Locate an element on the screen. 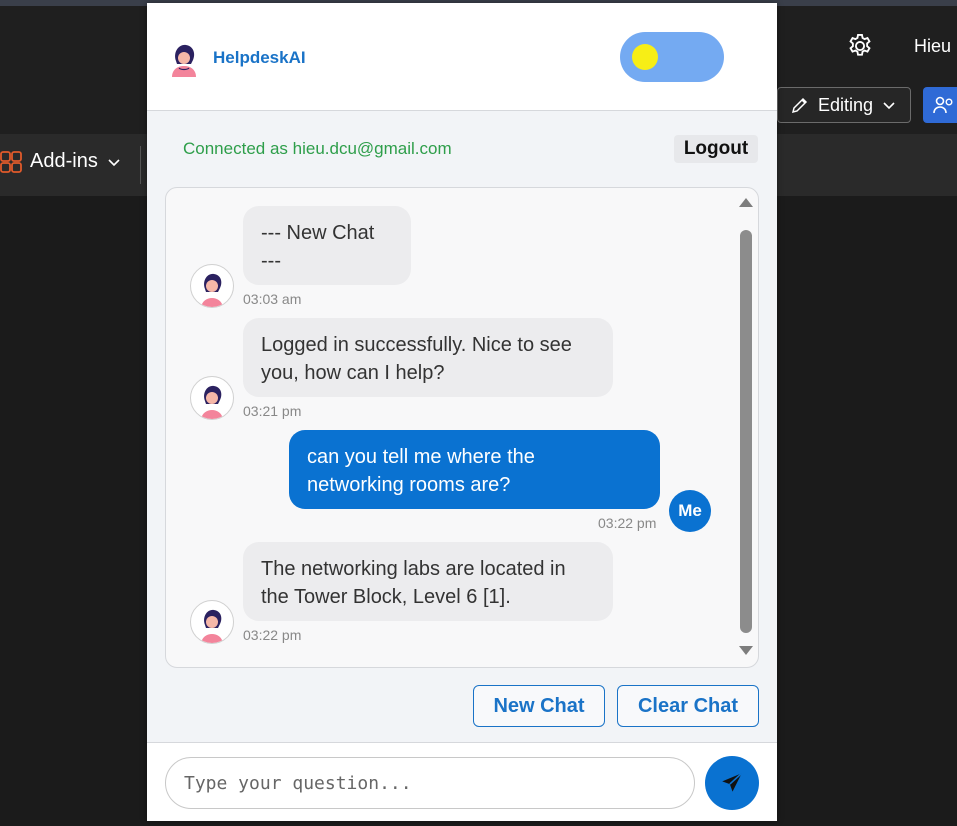 The width and height of the screenshot is (957, 826). message-time: 03:21 pm is located at coordinates (272, 411).